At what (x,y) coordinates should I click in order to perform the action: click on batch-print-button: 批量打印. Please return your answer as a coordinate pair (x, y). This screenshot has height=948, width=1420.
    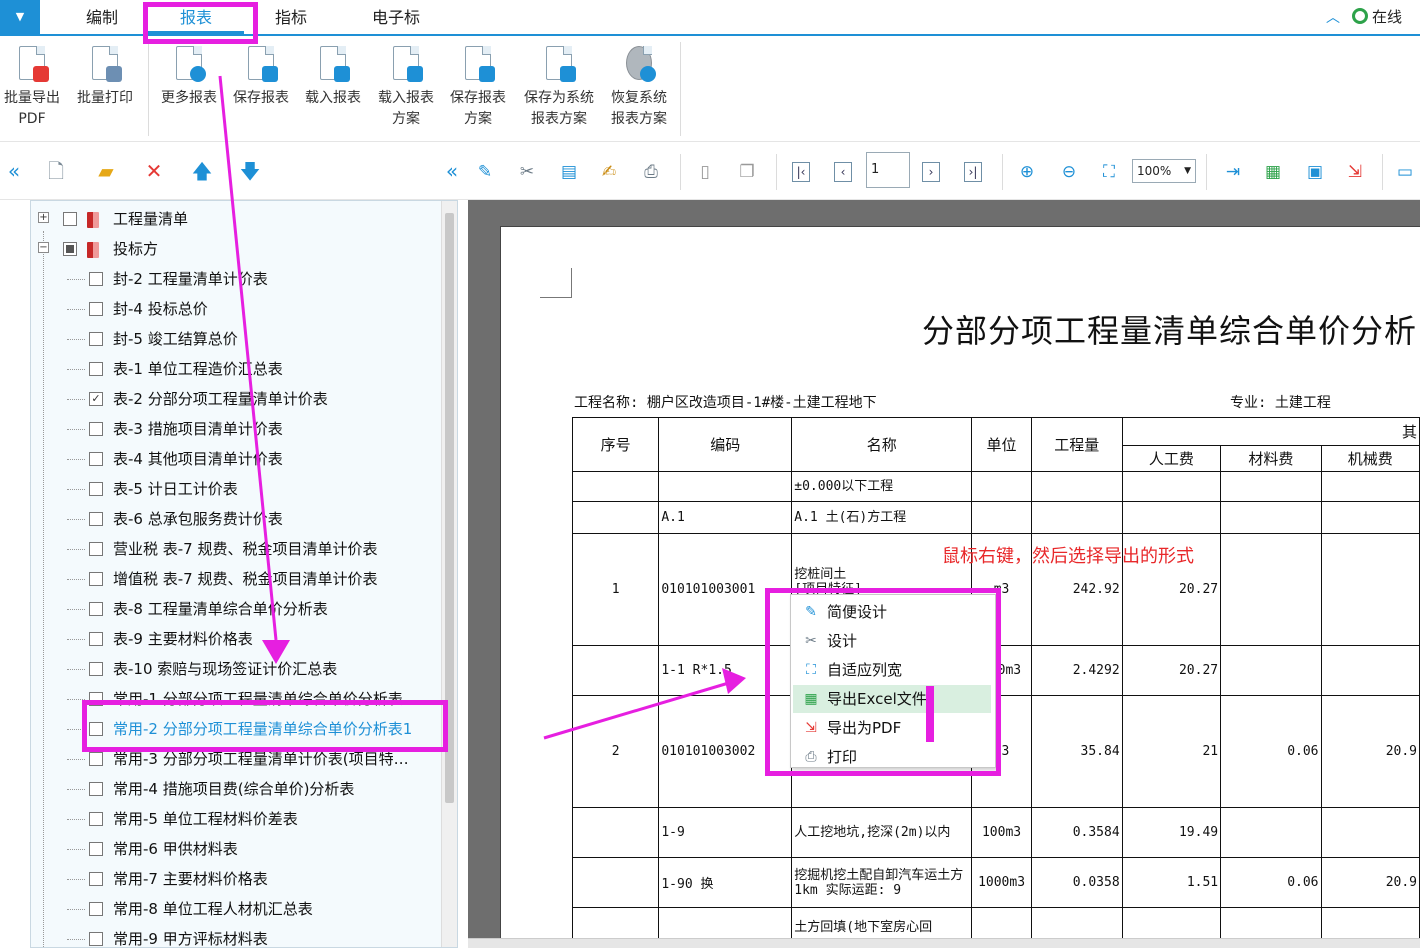
    Looking at the image, I should click on (105, 76).